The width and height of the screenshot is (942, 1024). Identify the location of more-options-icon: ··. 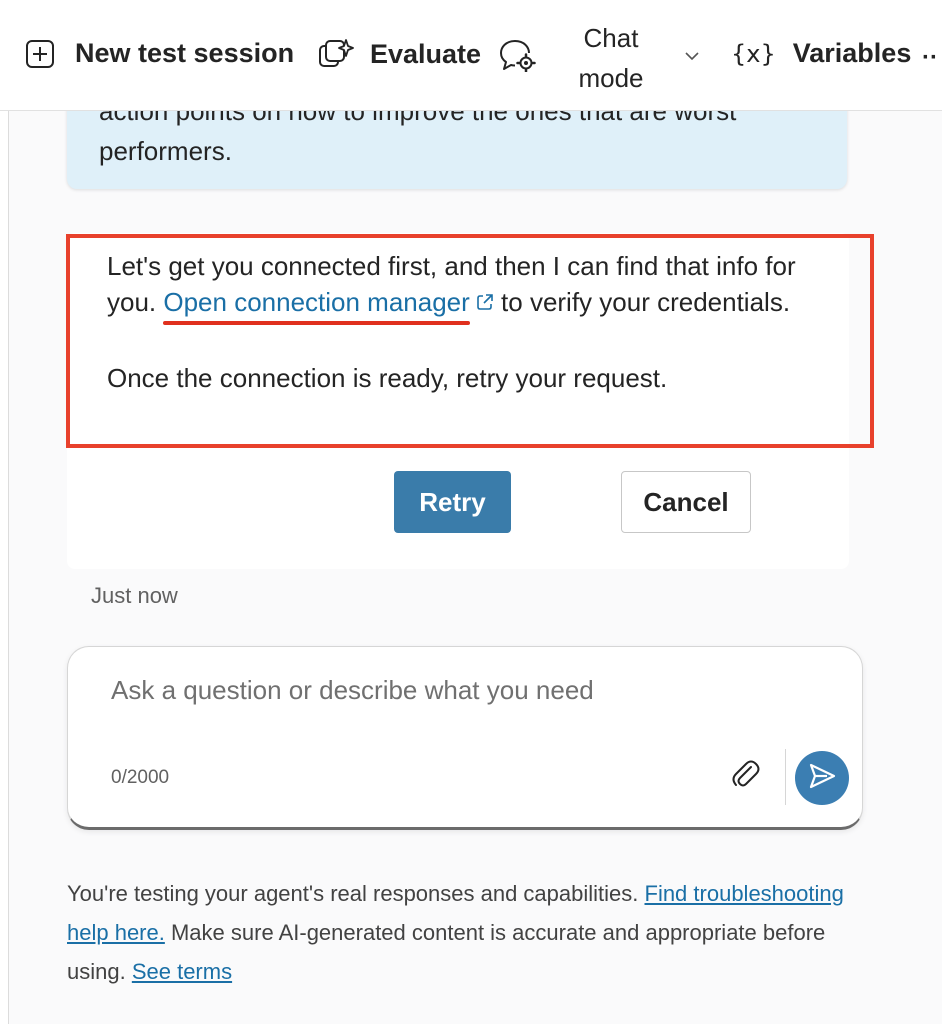
(930, 58).